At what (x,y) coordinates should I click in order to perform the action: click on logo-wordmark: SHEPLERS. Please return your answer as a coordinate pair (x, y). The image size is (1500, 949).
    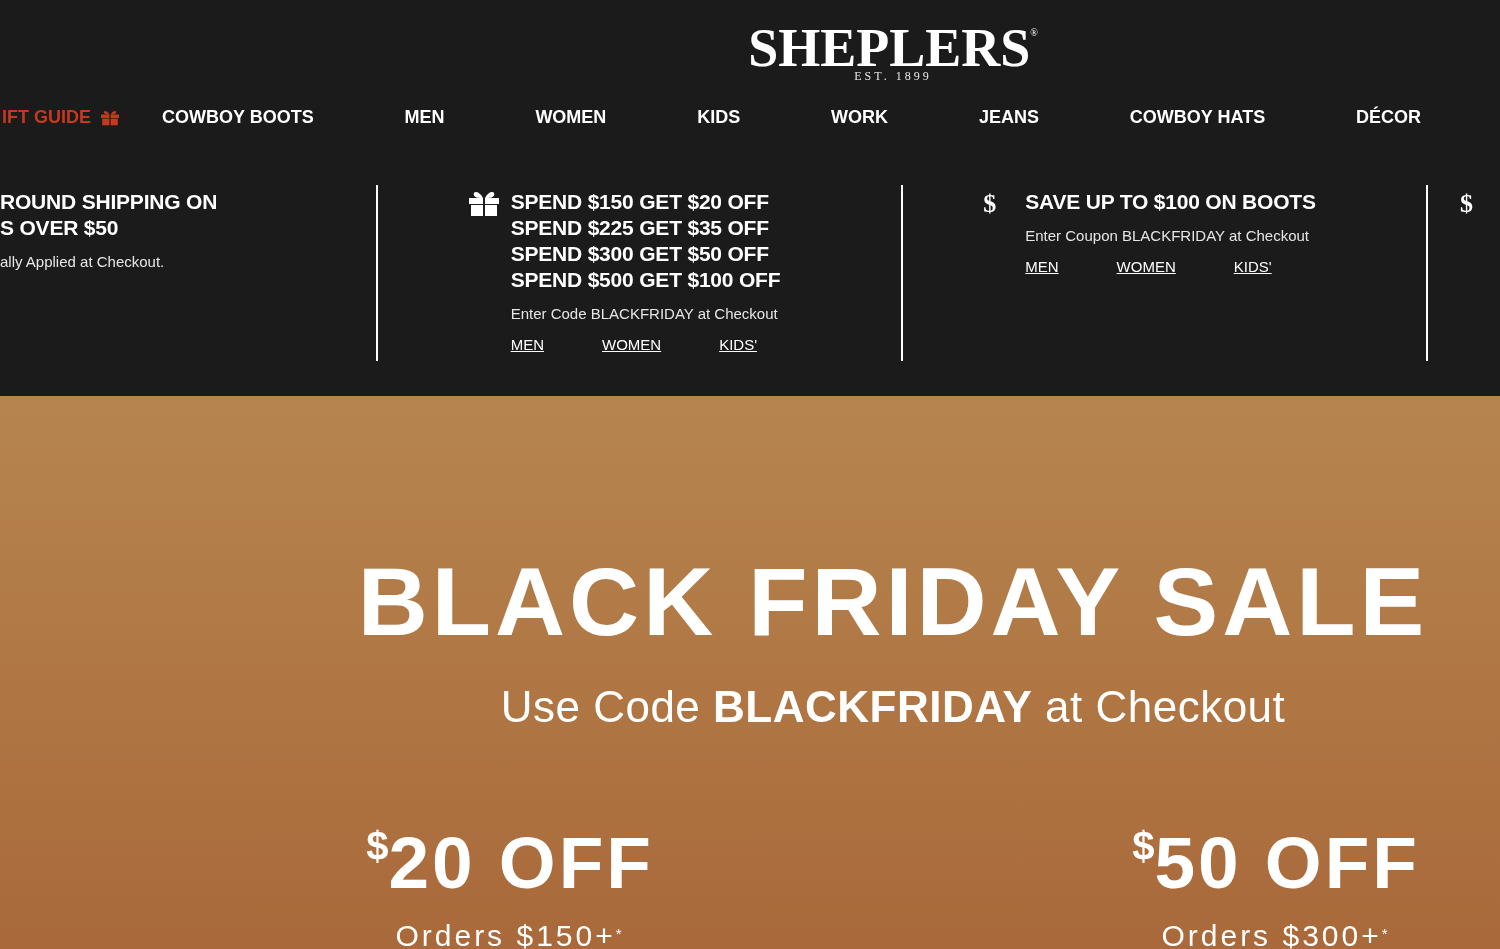
    Looking at the image, I should click on (889, 48).